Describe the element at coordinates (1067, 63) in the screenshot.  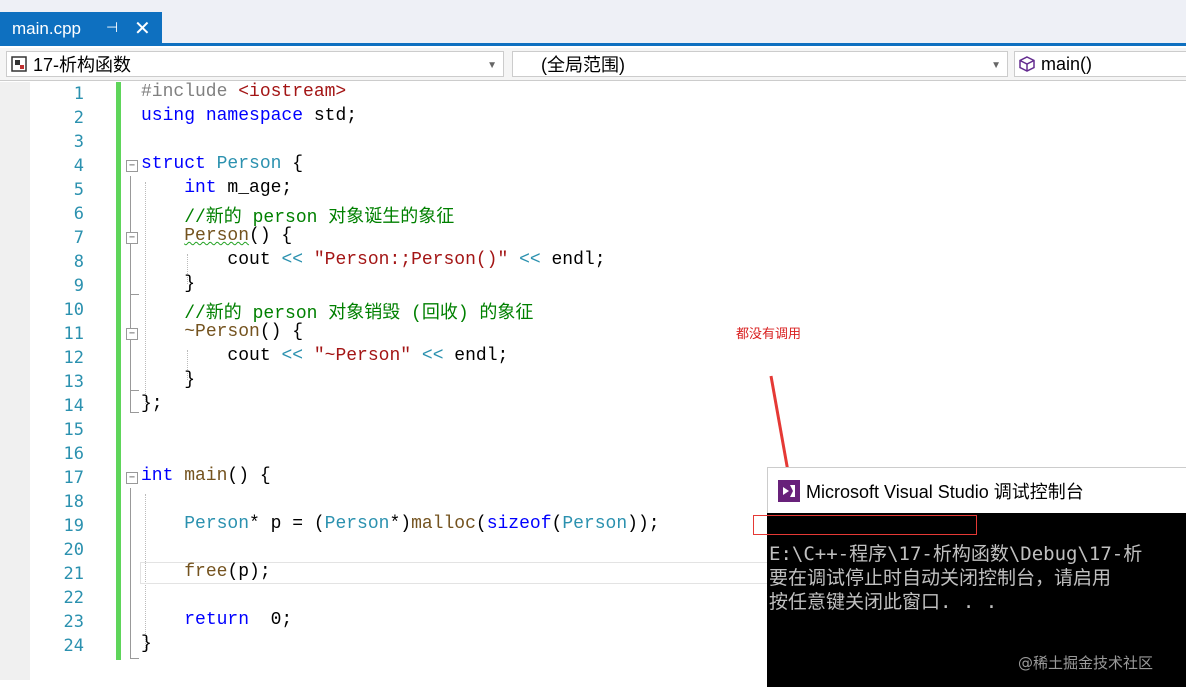
I see `member-name: main()` at that location.